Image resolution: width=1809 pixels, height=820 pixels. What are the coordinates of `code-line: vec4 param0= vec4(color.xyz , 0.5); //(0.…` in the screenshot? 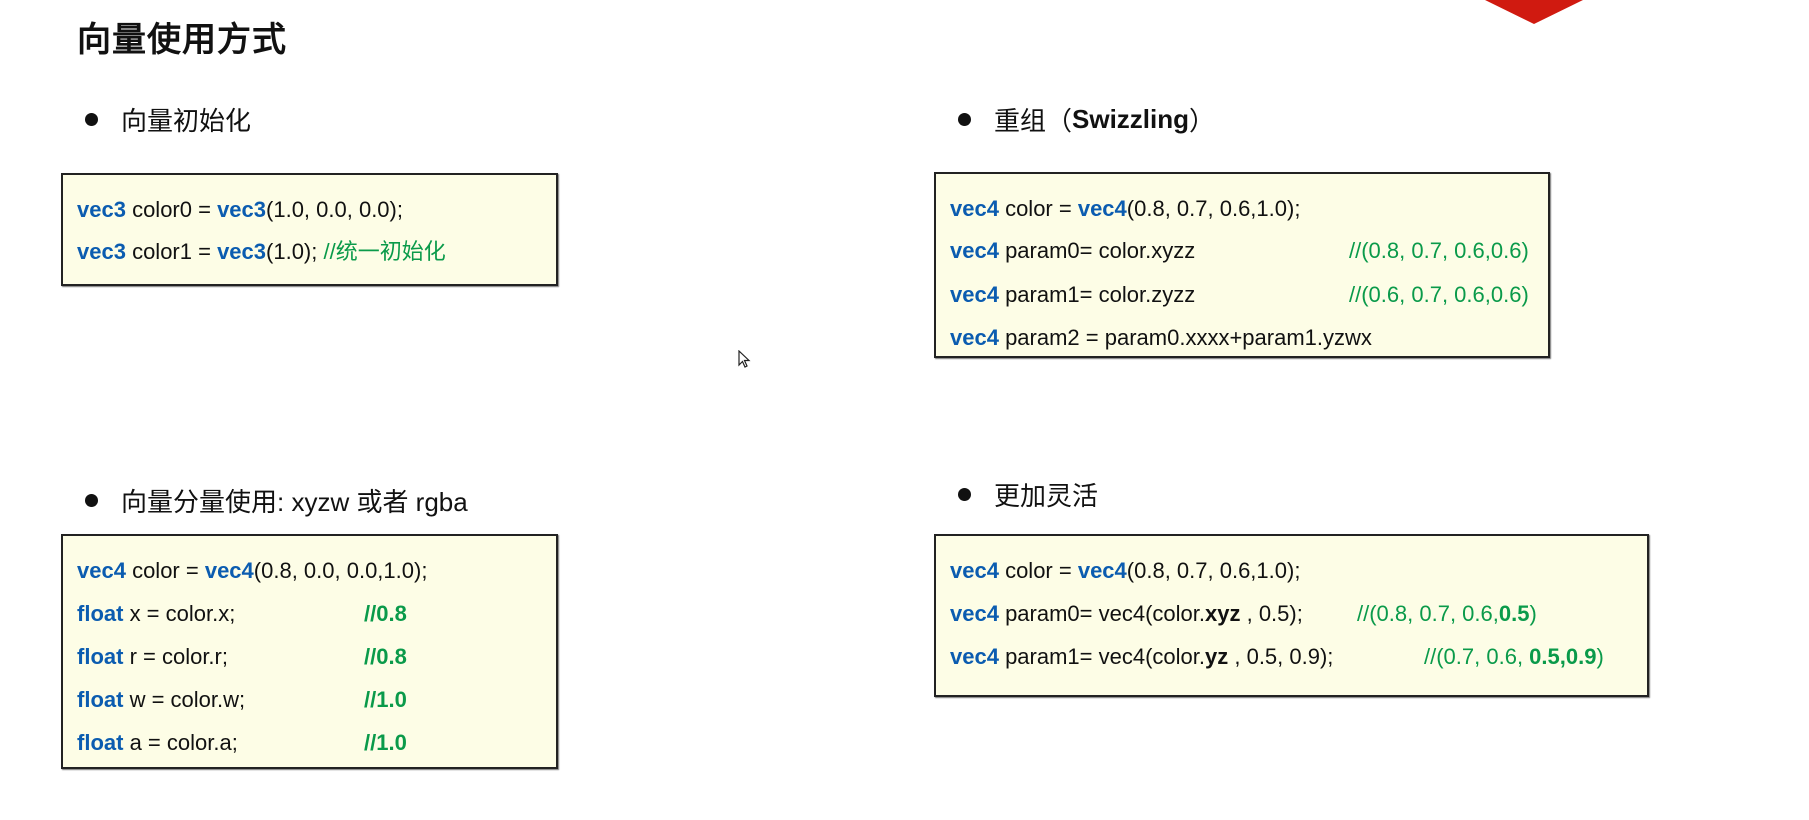 It's located at (1243, 614).